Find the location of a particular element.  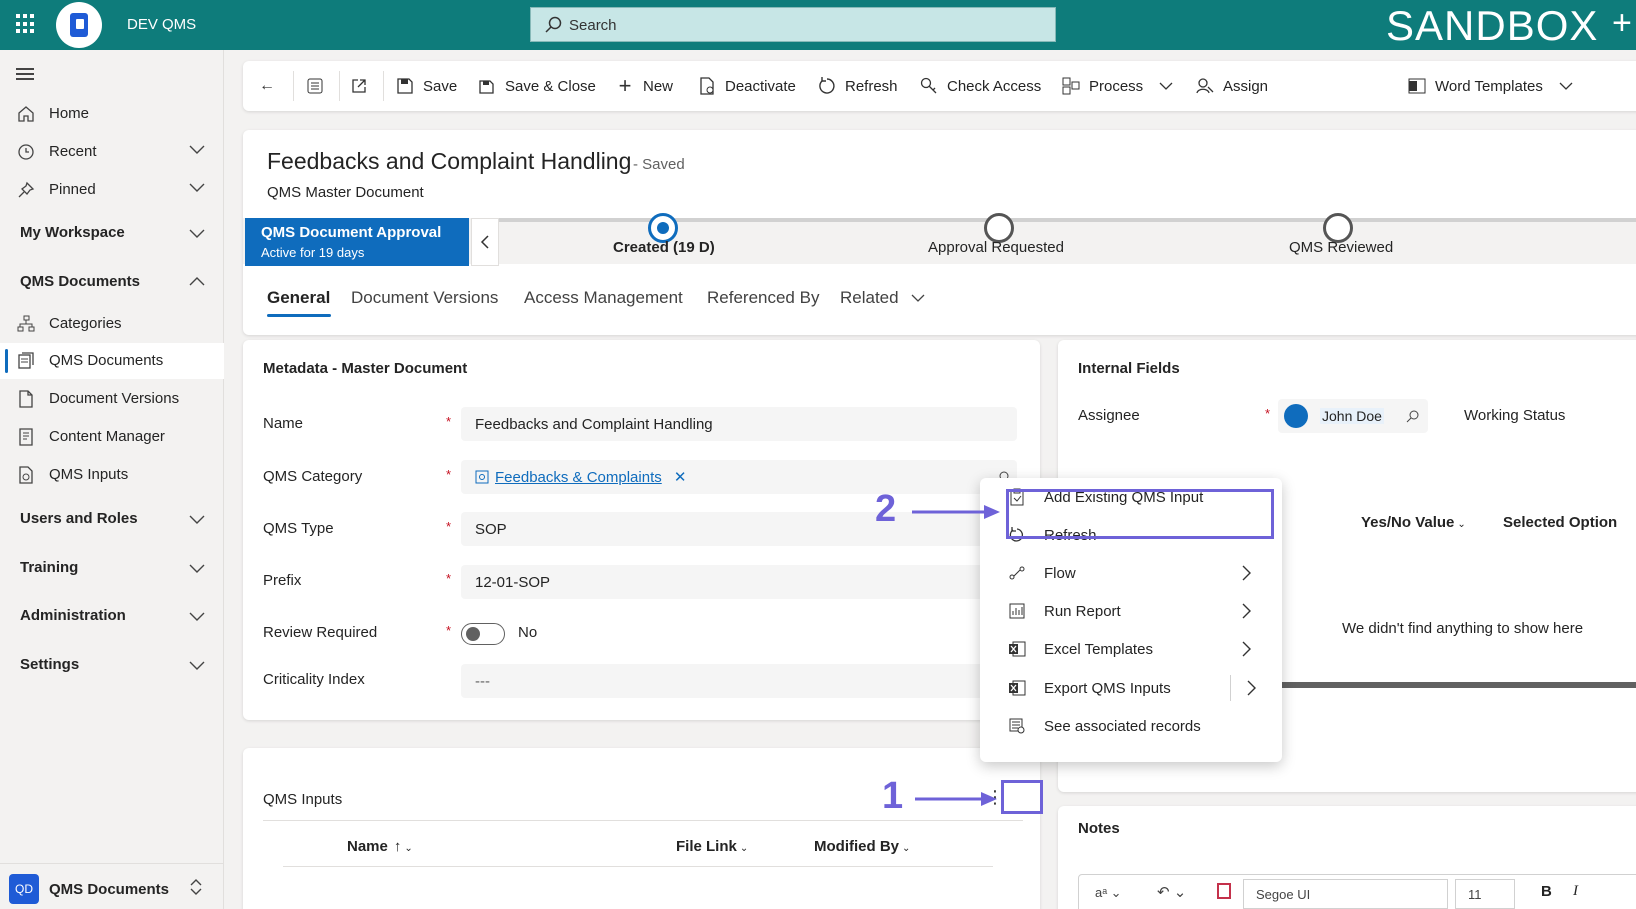

undo-icon: ↶ ⌄ is located at coordinates (1171, 892).